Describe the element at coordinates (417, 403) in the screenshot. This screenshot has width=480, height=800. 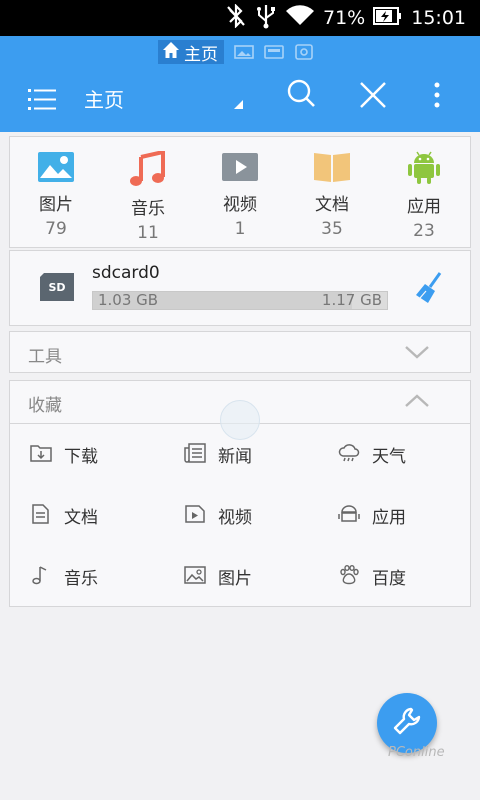
I see `chevron-up-icon` at that location.